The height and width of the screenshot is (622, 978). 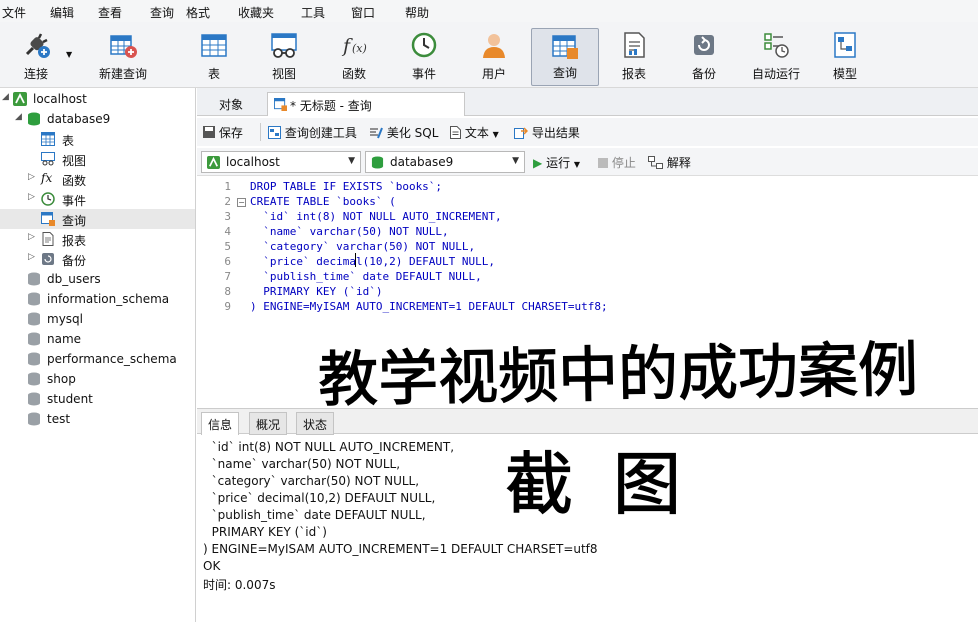 I want to click on run-button: ▶ 运行 ▼, so click(x=556, y=162).